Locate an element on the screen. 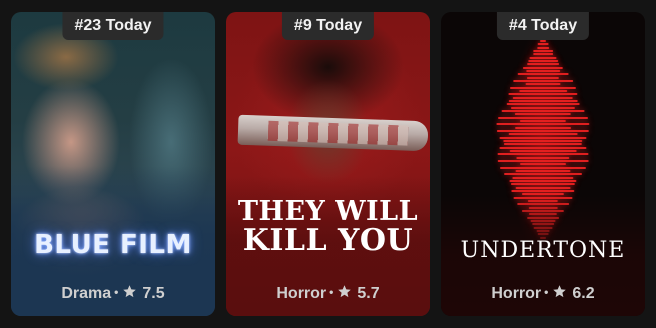 Image resolution: width=656 pixels, height=328 pixels. rating-value: 7.5 is located at coordinates (153, 293).